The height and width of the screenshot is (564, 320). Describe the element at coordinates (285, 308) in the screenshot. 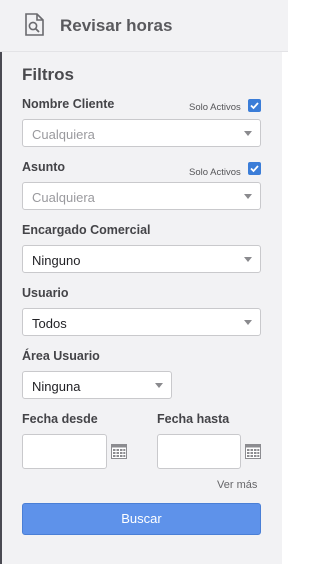

I see `panel-edge` at that location.